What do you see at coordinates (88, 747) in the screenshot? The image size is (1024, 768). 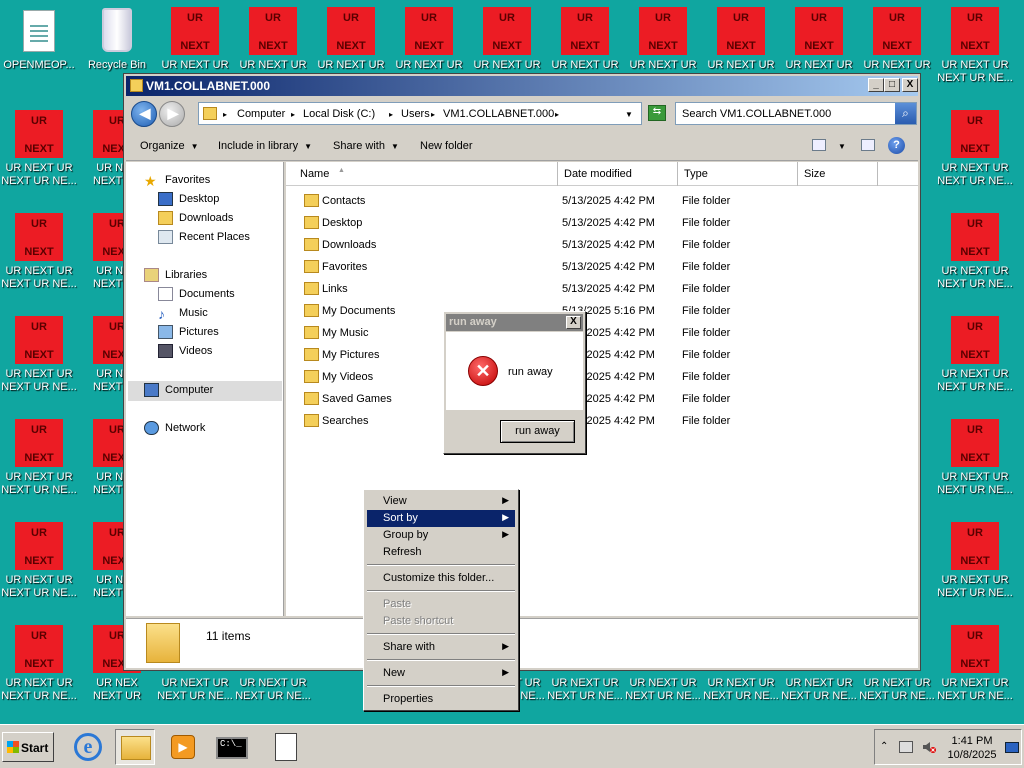 I see `taskbar-internet-explorer: e` at bounding box center [88, 747].